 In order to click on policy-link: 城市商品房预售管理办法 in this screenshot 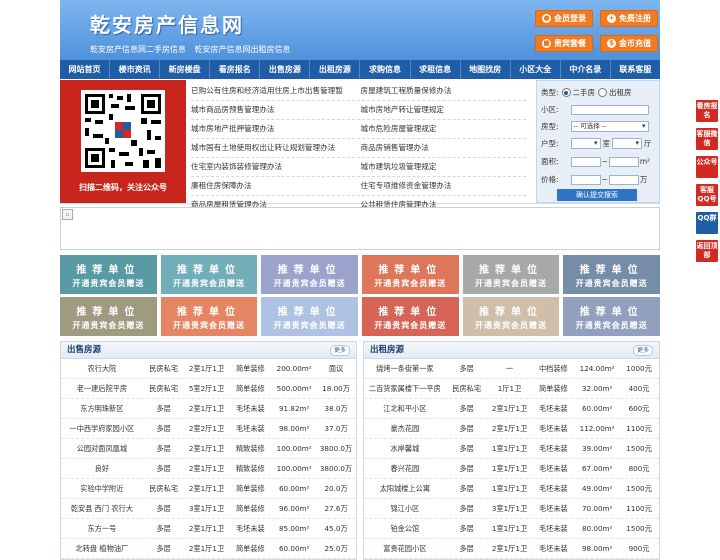, I will do `click(274, 110)`.